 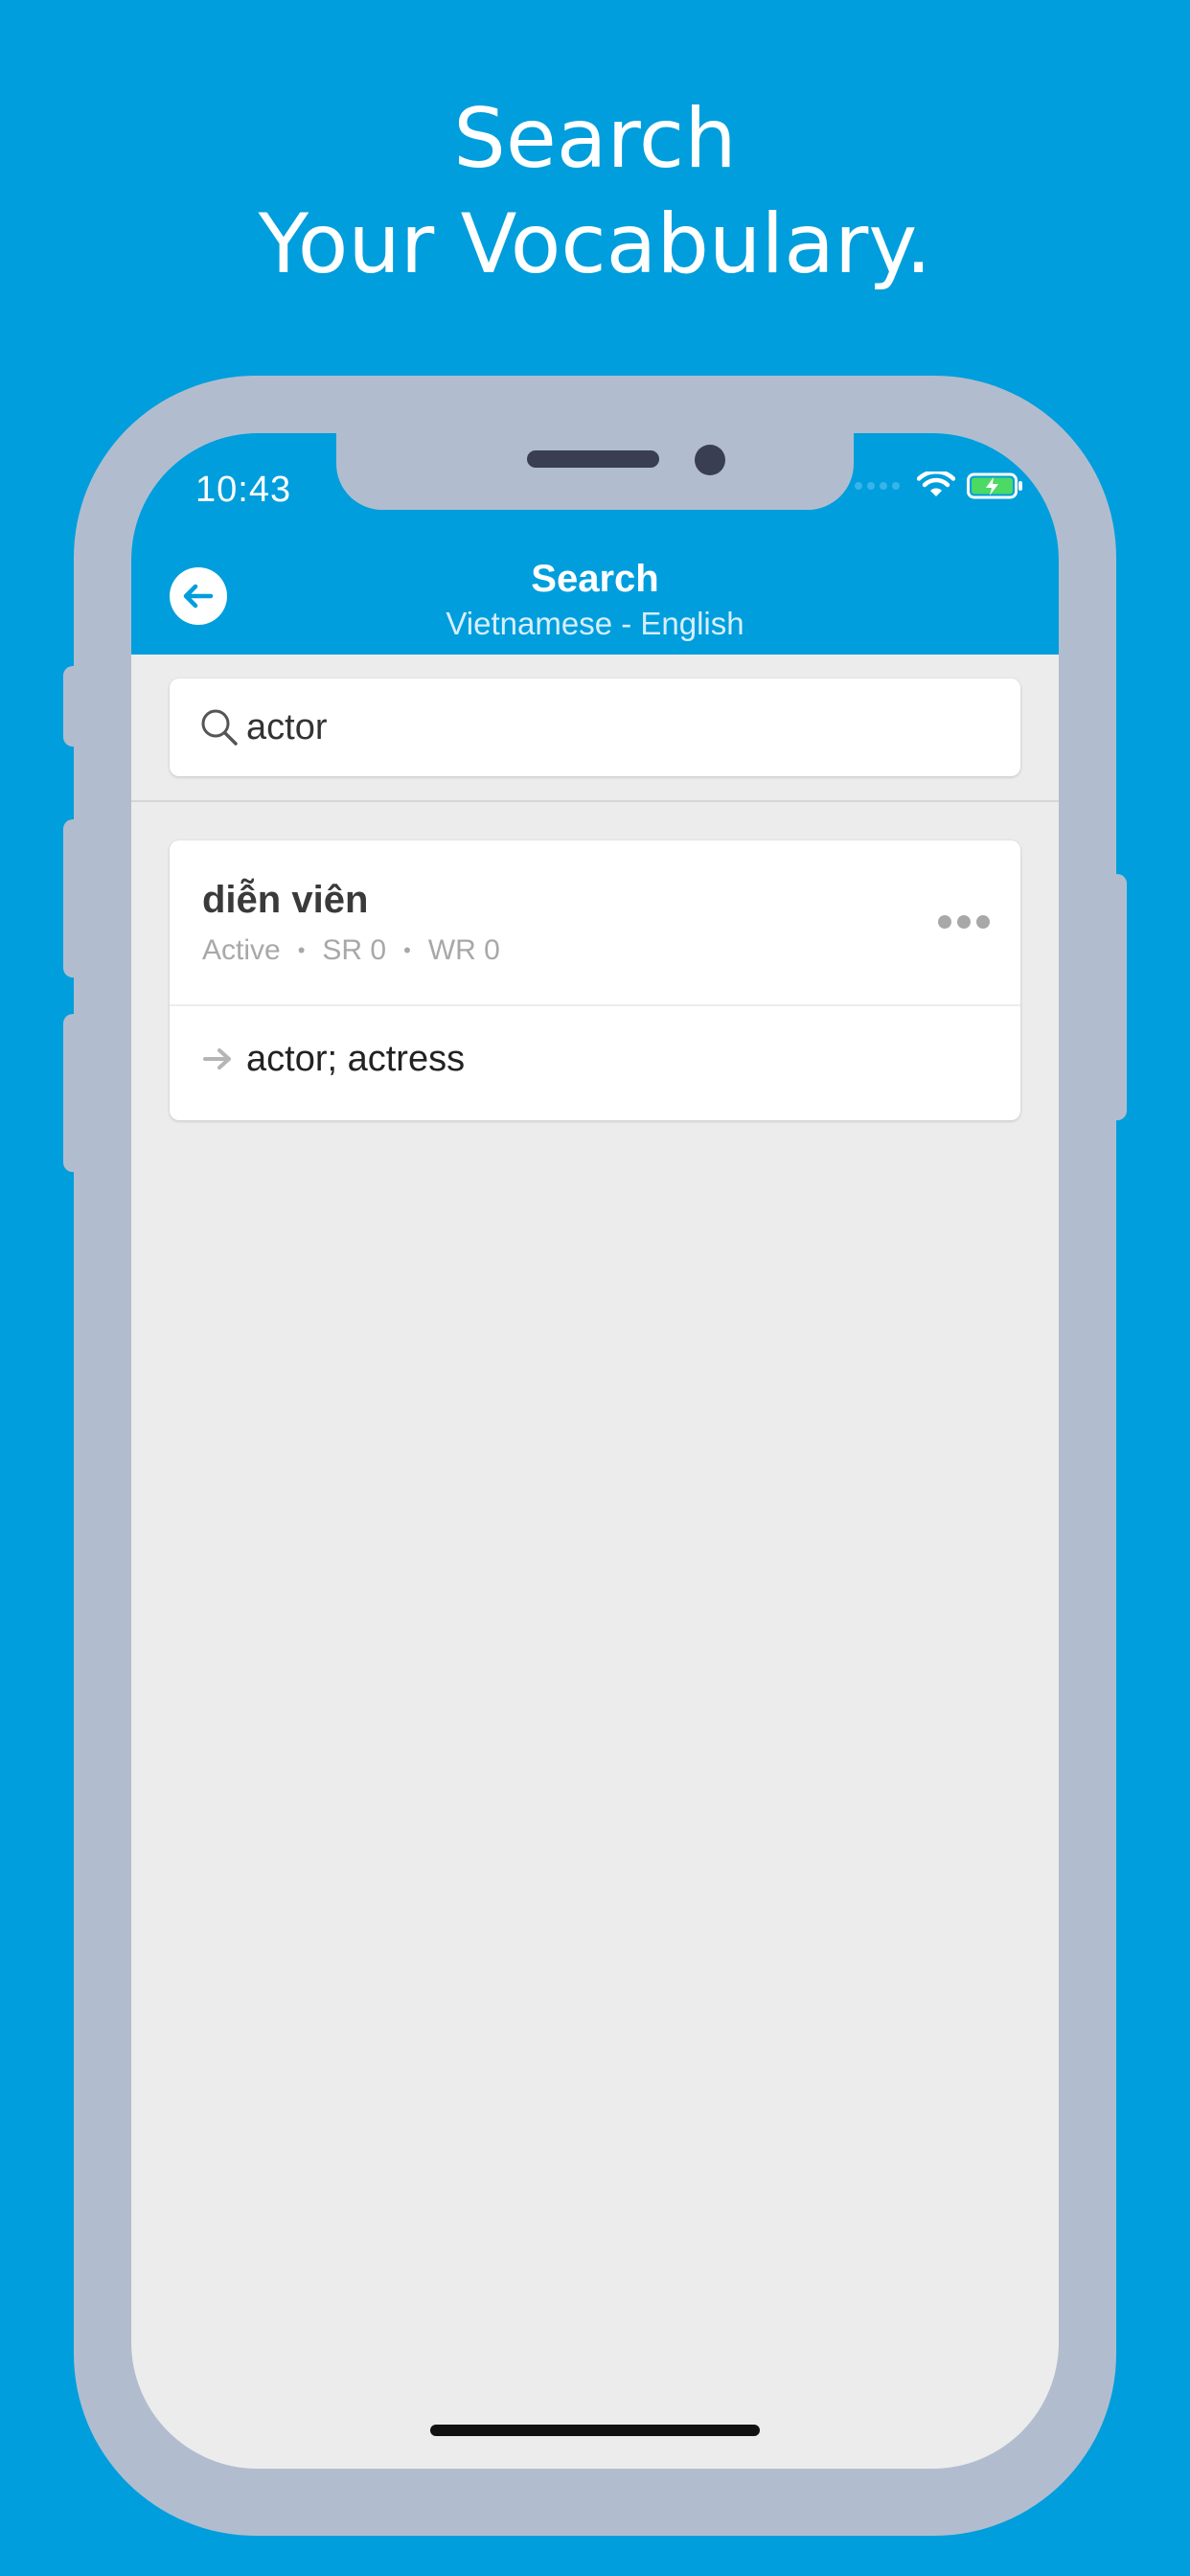 I want to click on headline-line-2: Your Vocabulary., so click(x=595, y=244).